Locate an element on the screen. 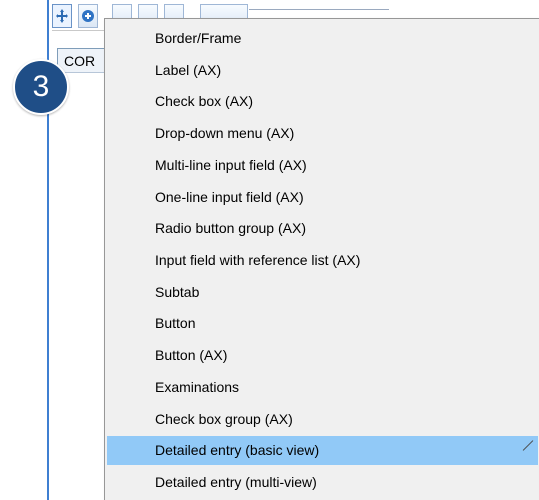 This screenshot has width=539, height=500. menu-item-check-box-group-ax: Check box group (AX) is located at coordinates (322, 419).